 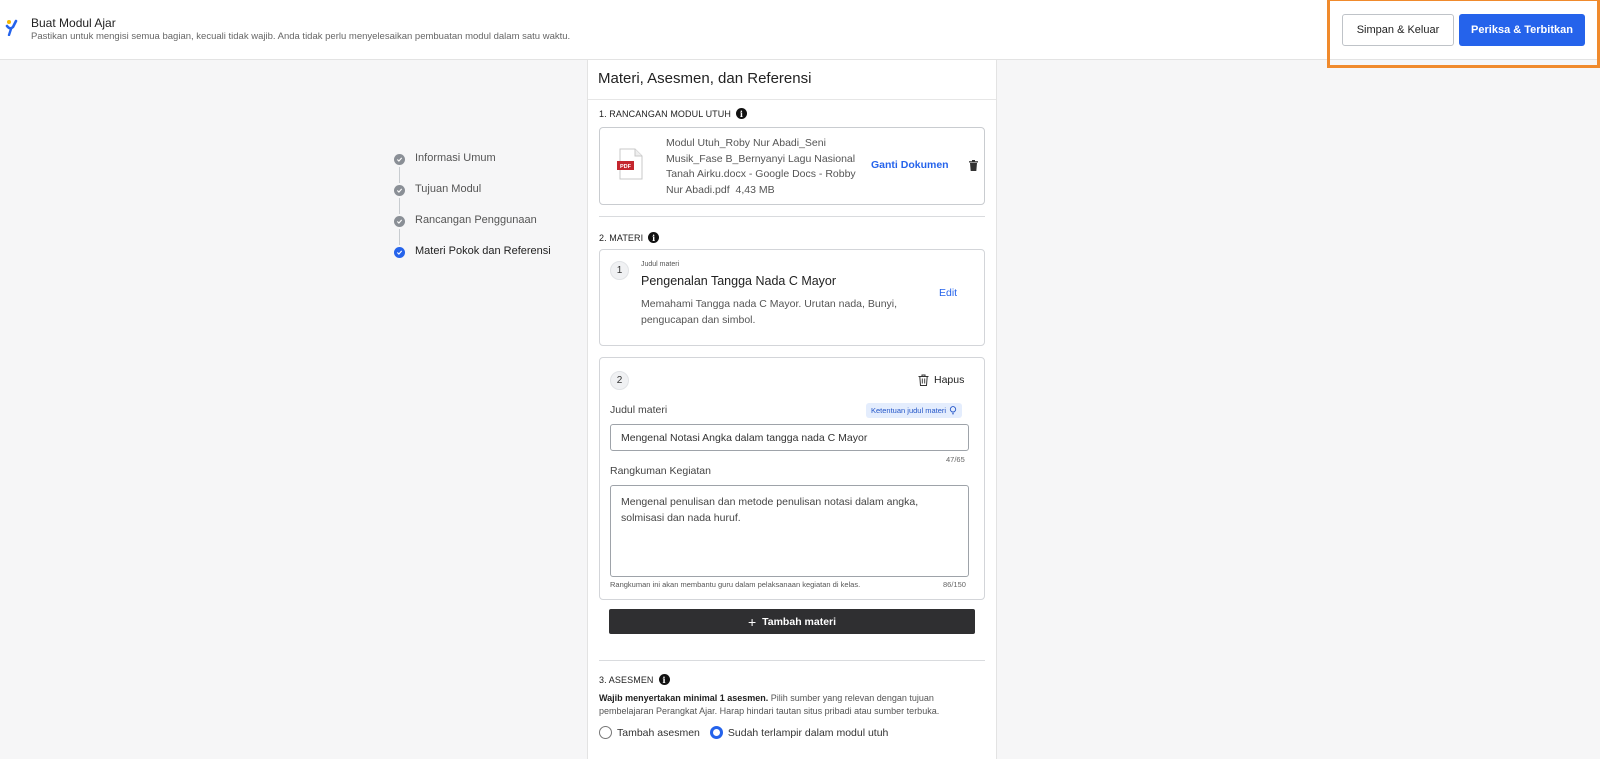 What do you see at coordinates (910, 165) in the screenshot?
I see `replace-document-link: Ganti Dokumen` at bounding box center [910, 165].